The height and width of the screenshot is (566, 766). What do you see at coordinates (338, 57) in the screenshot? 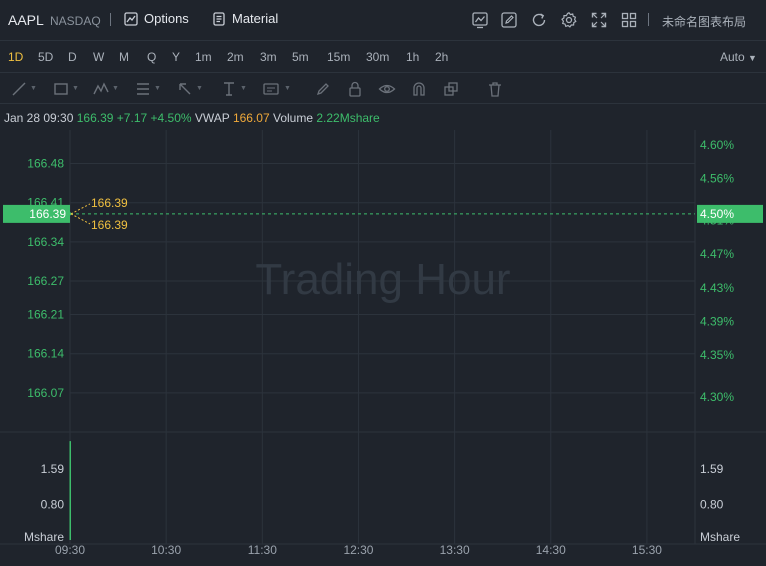
I see `period-15m: 15m` at bounding box center [338, 57].